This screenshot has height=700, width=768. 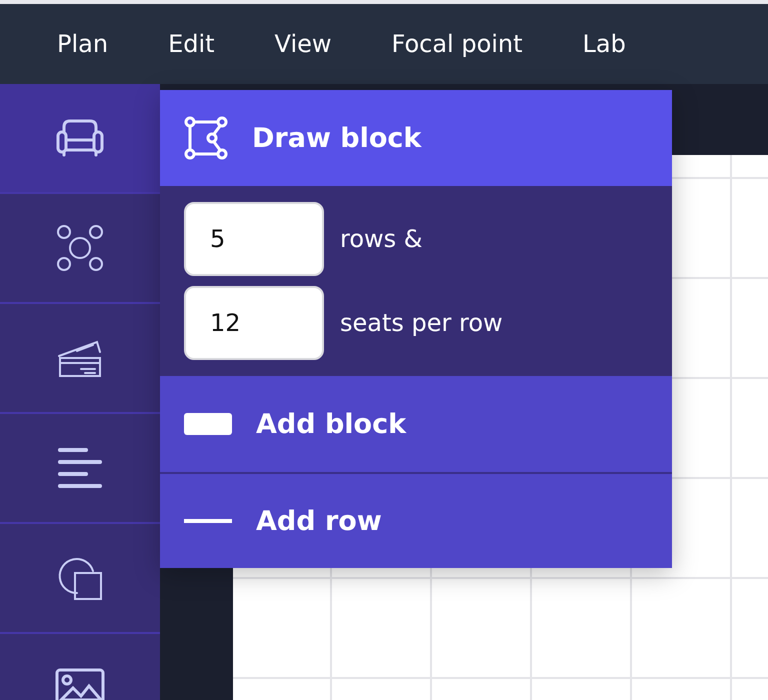 What do you see at coordinates (421, 323) in the screenshot?
I see `field-label: seats per row` at bounding box center [421, 323].